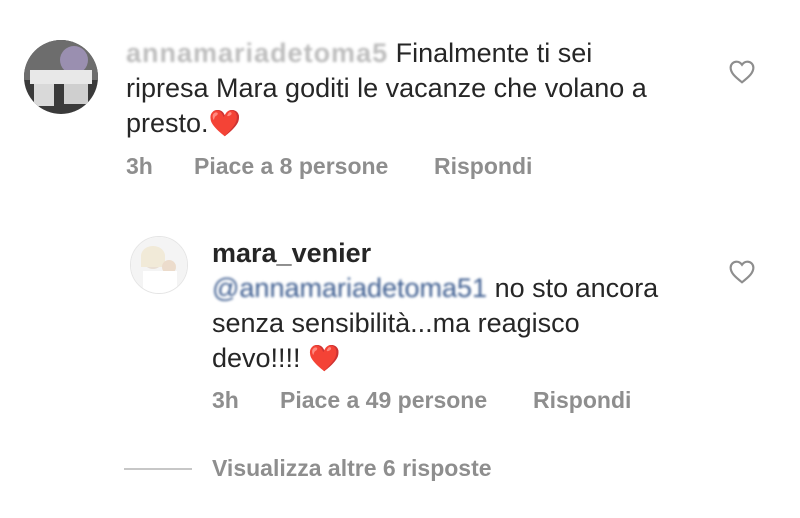 This screenshot has width=800, height=518. Describe the element at coordinates (225, 400) in the screenshot. I see `reply-timestamp: 3h` at that location.